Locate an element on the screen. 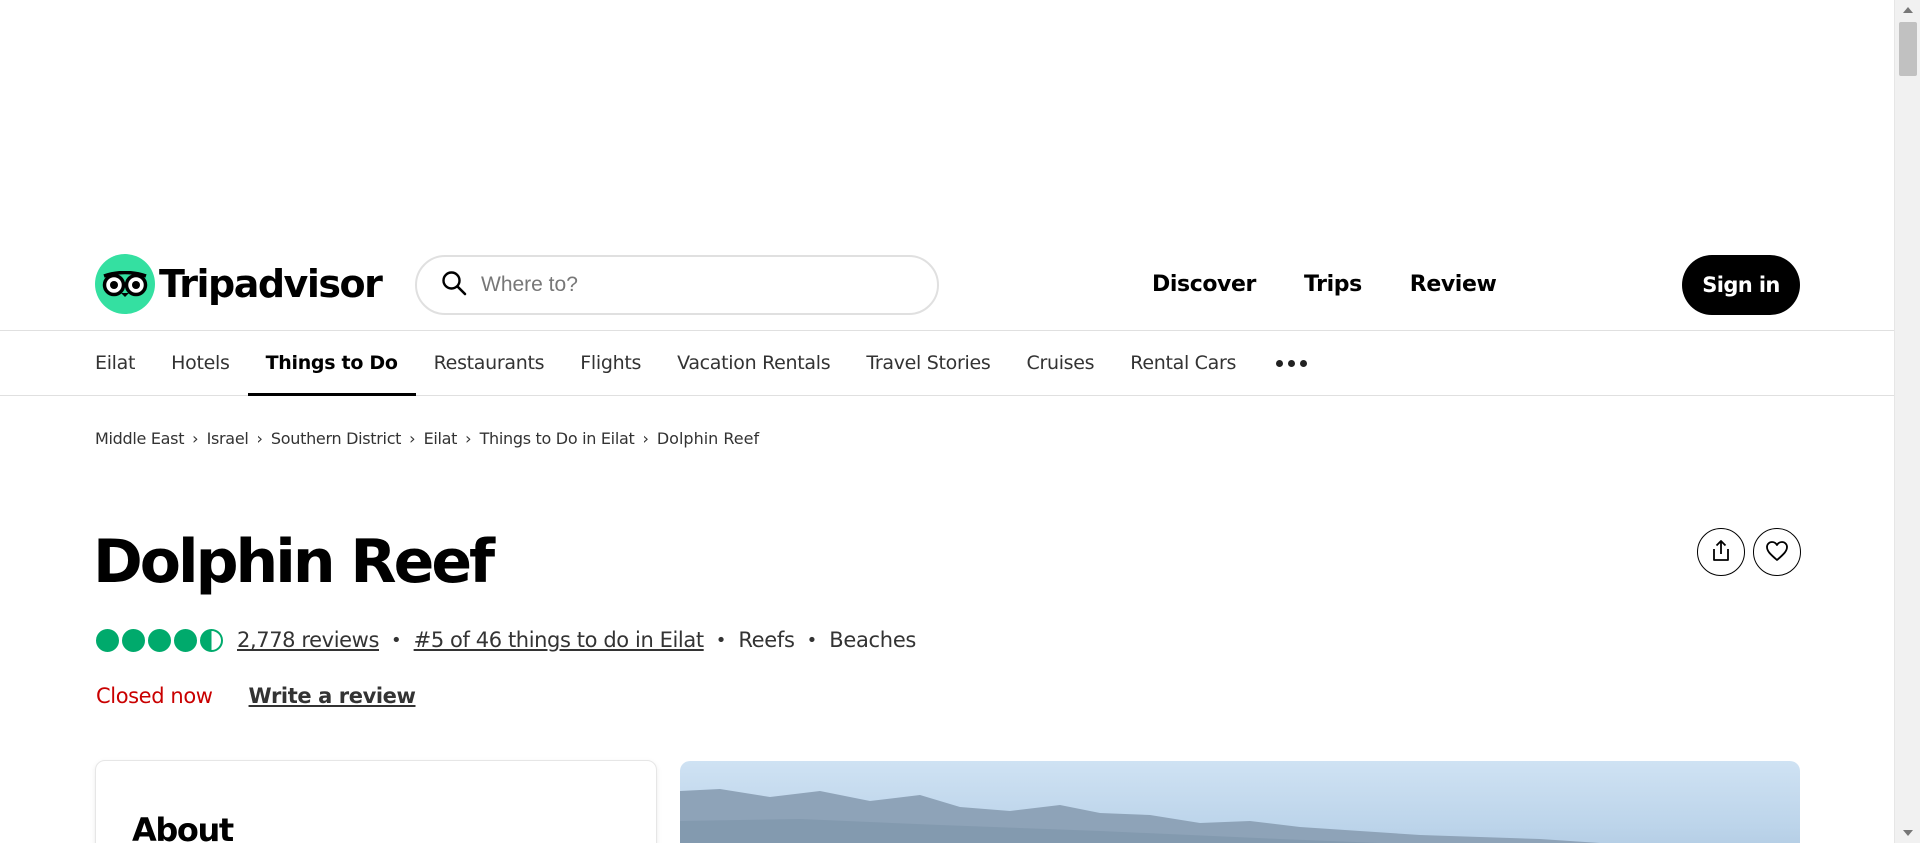  rank-link: #5 of 46 things to do in Eilat is located at coordinates (559, 640).